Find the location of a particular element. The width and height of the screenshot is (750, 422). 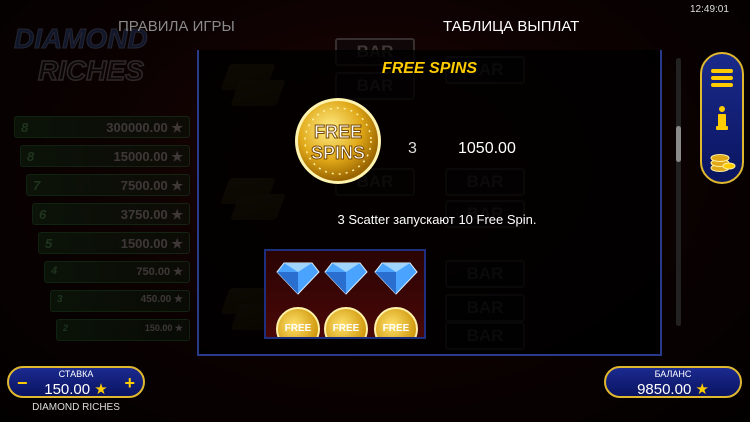

side-menu is located at coordinates (722, 118).